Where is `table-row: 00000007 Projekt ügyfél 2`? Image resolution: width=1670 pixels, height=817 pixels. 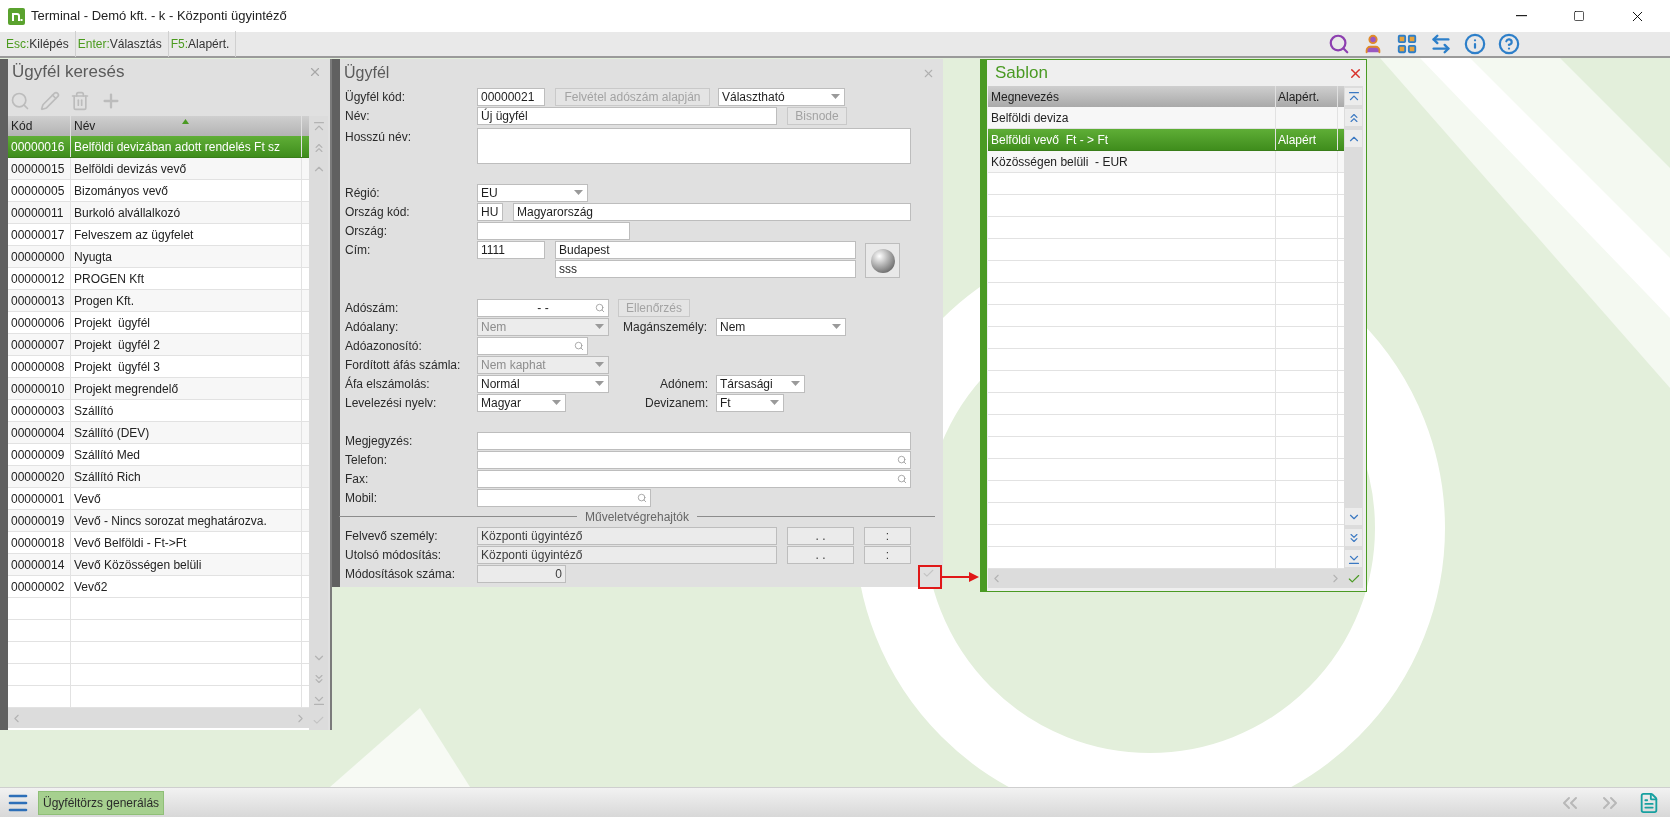 table-row: 00000007 Projekt ügyfél 2 is located at coordinates (158, 345).